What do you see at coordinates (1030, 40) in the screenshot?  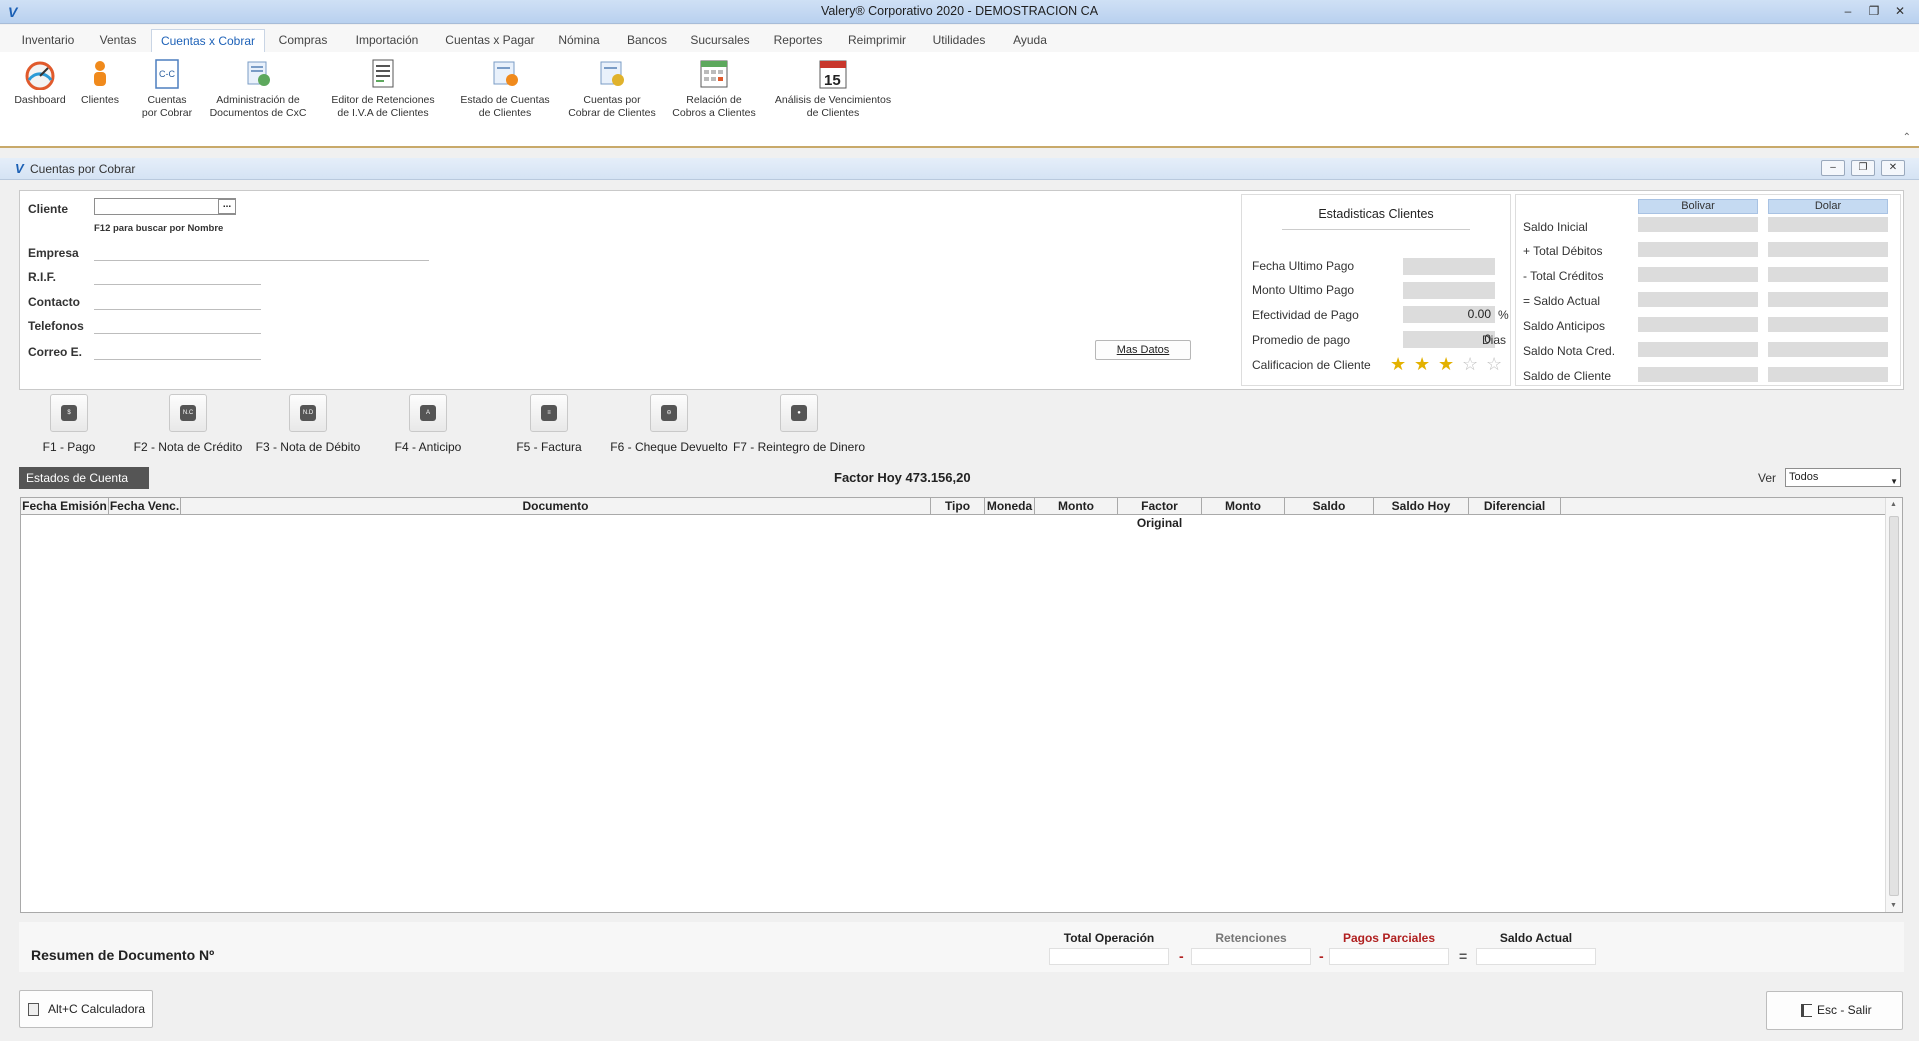 I see `tab-ayuda: Ayuda` at bounding box center [1030, 40].